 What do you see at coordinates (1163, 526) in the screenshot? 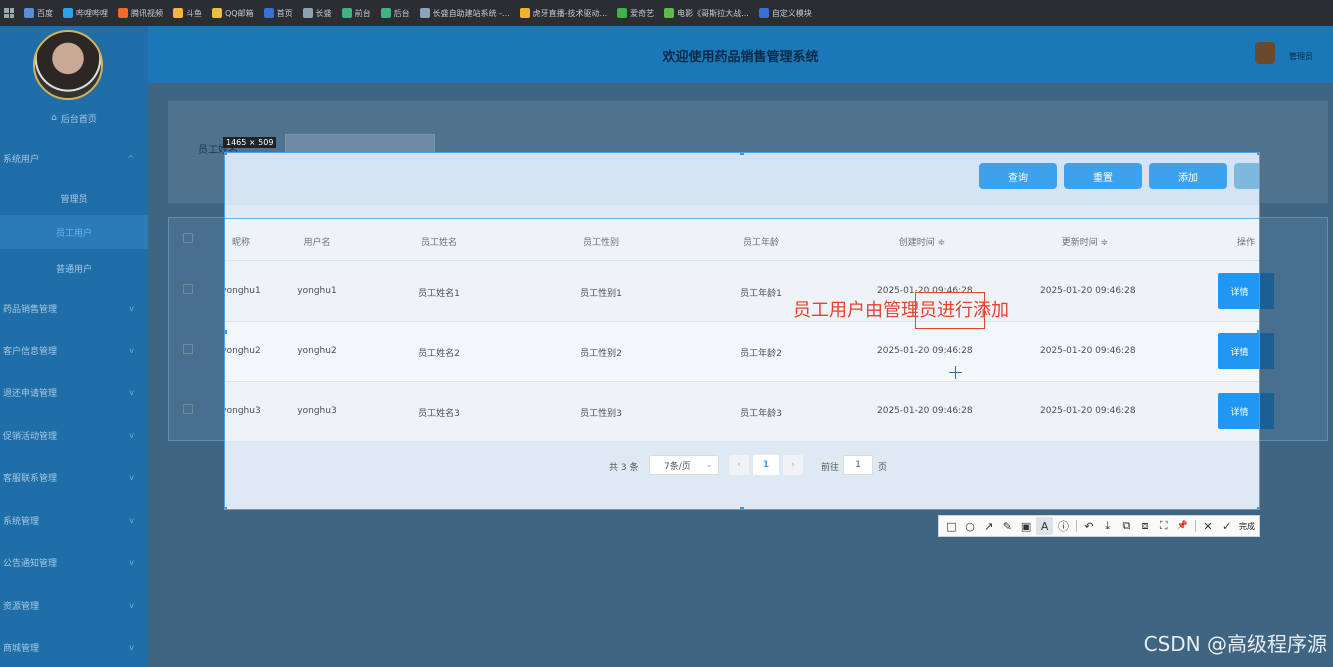
I see `scan-icon: ⛶` at bounding box center [1163, 526].